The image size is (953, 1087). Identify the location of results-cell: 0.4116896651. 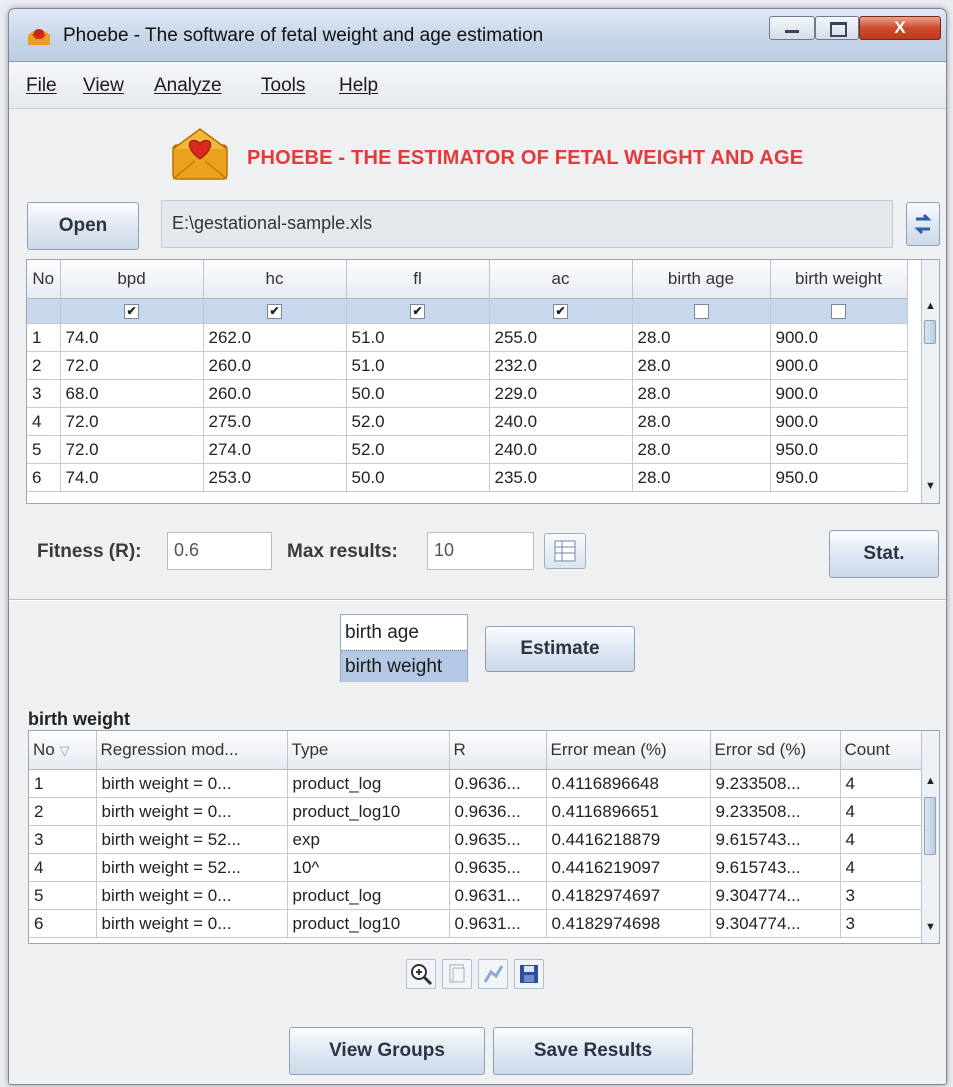
(628, 811).